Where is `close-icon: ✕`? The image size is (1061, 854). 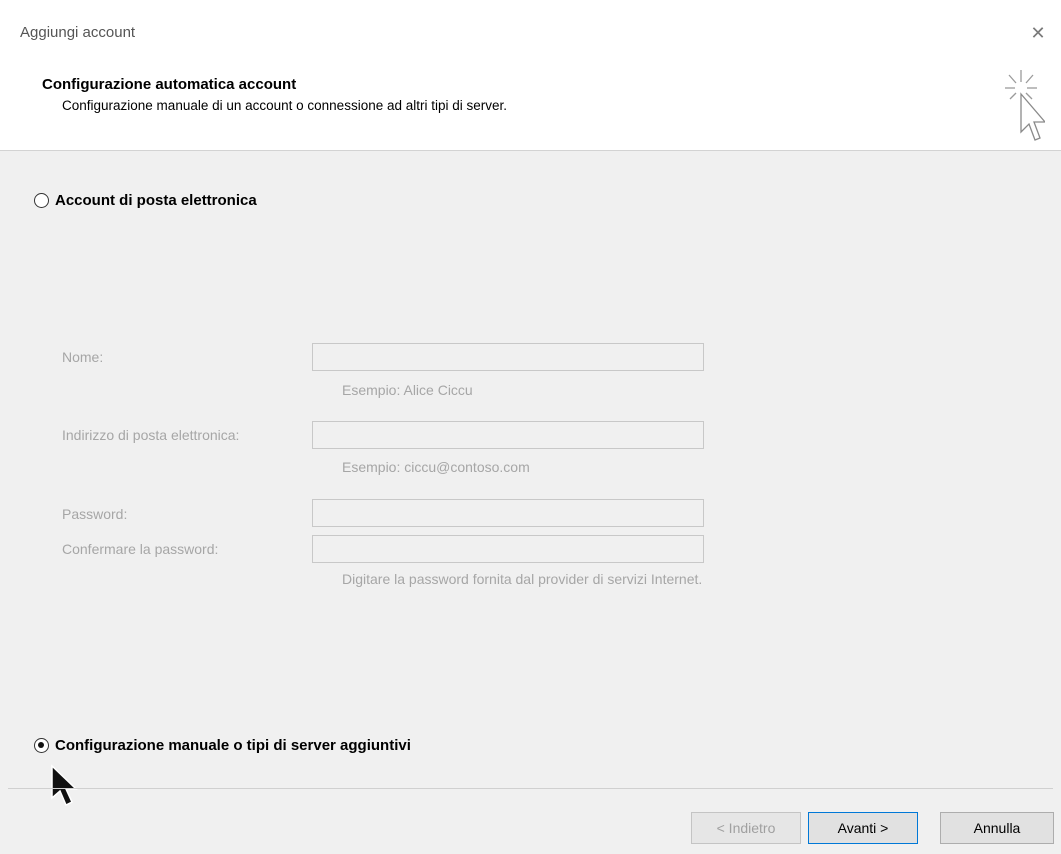 close-icon: ✕ is located at coordinates (1038, 33).